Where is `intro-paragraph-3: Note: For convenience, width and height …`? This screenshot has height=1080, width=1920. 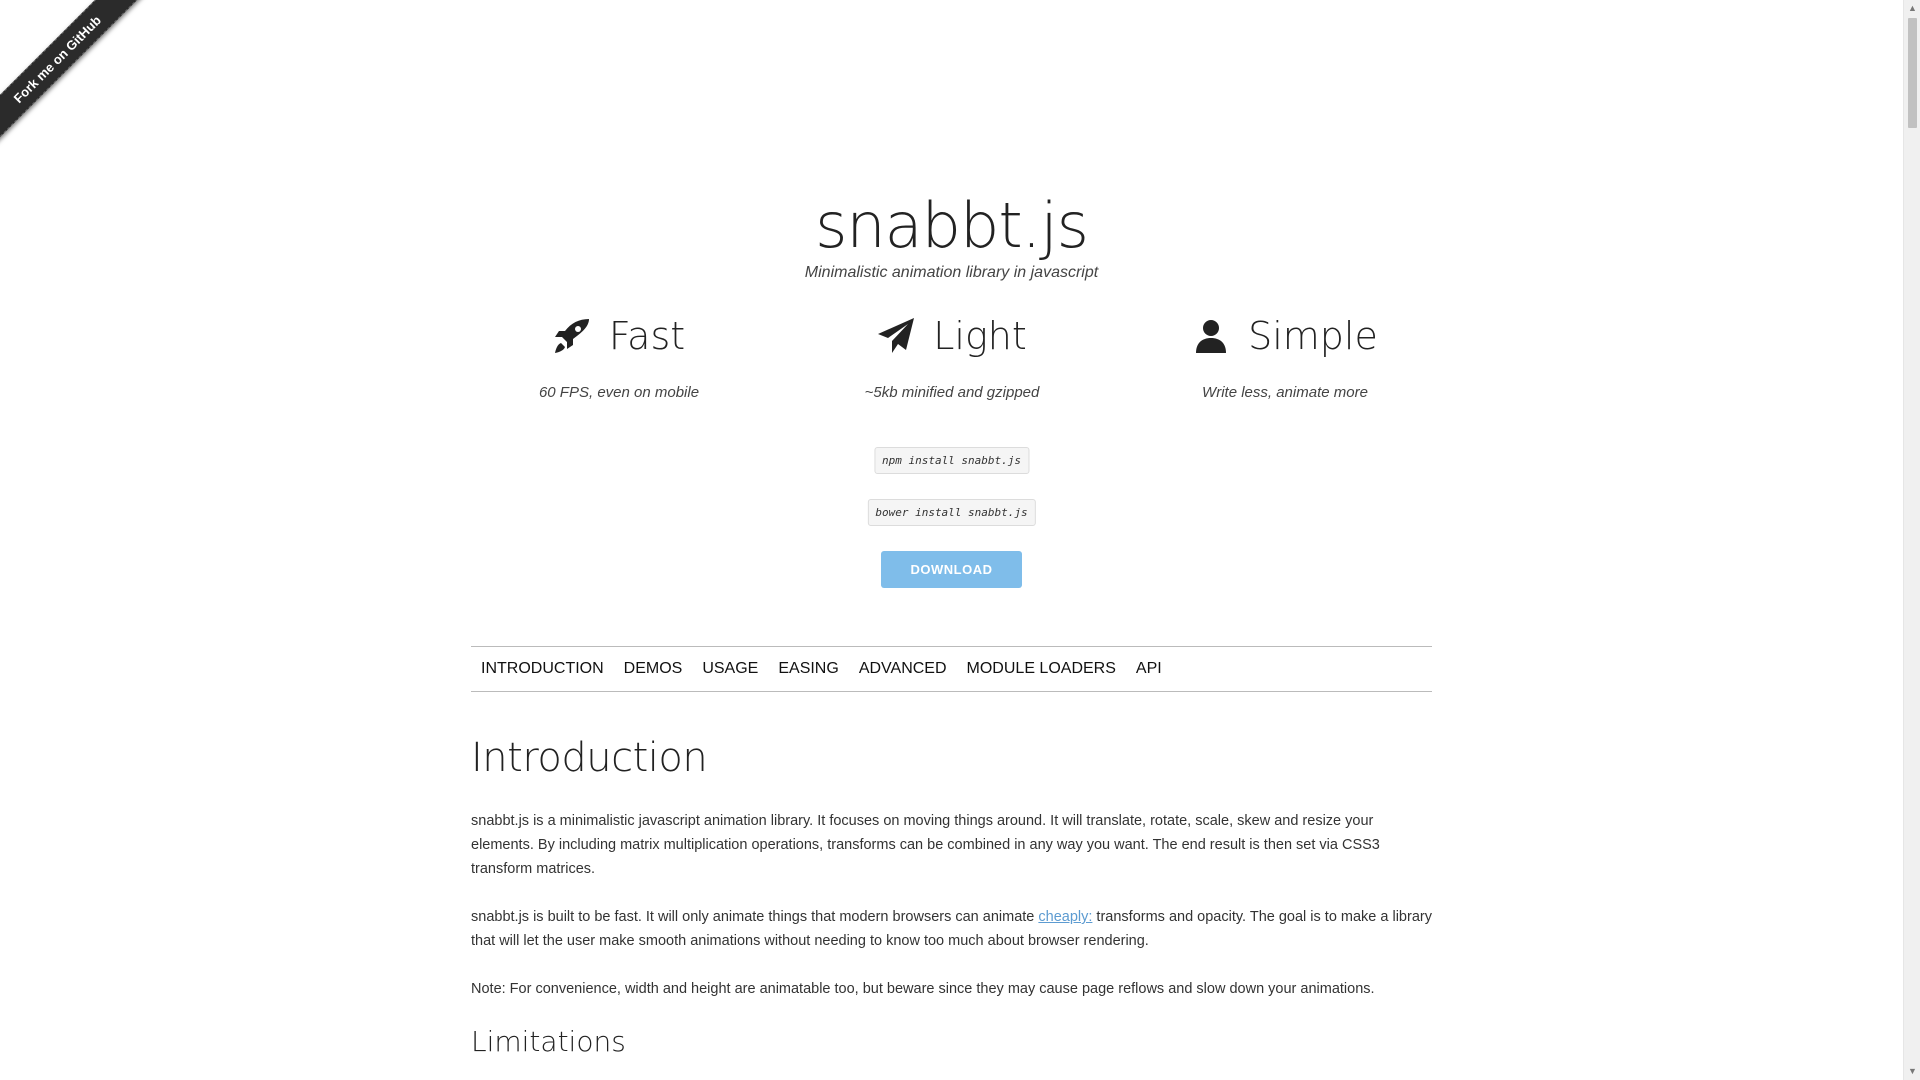 intro-paragraph-3: Note: For convenience, width and height … is located at coordinates (923, 989).